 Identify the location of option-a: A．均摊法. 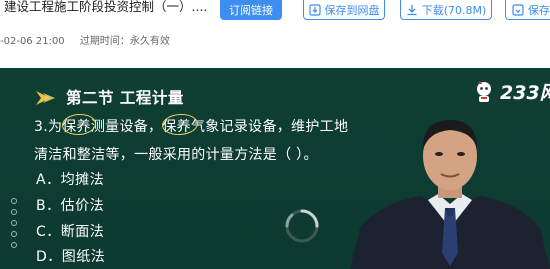
(70, 180).